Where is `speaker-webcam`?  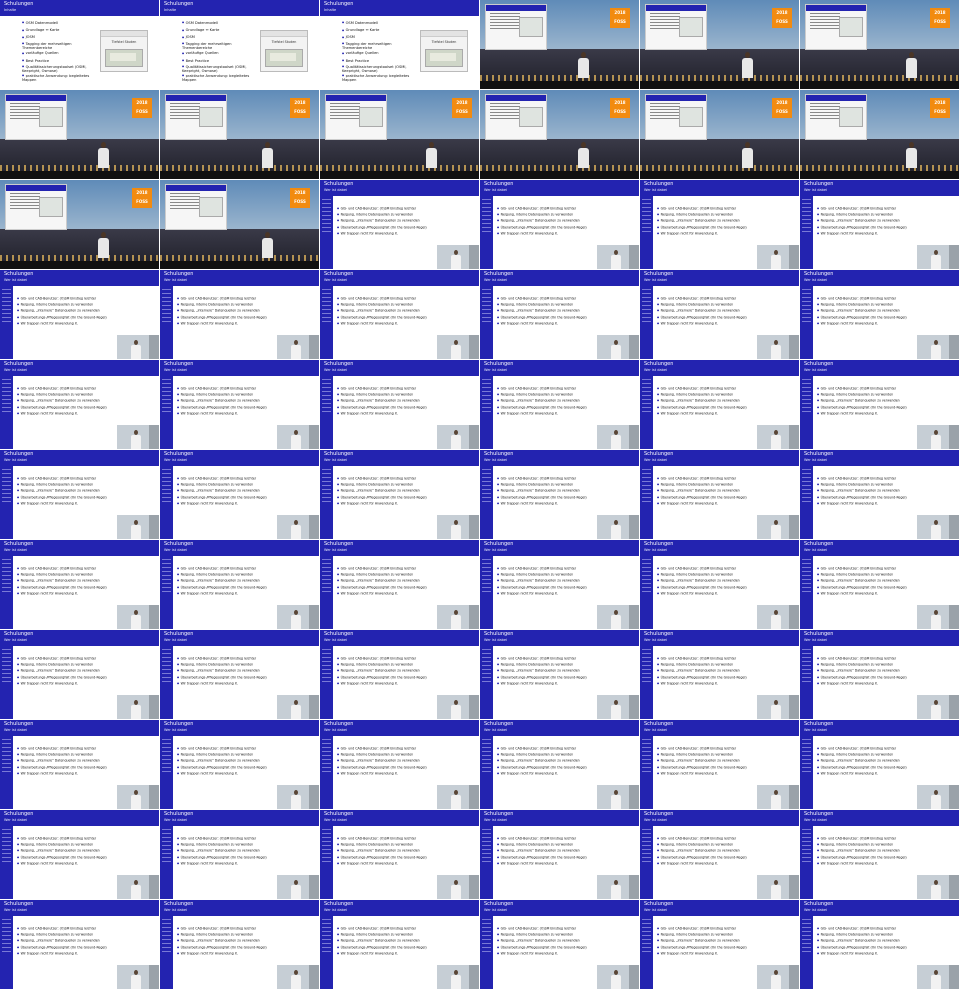 speaker-webcam is located at coordinates (618, 437).